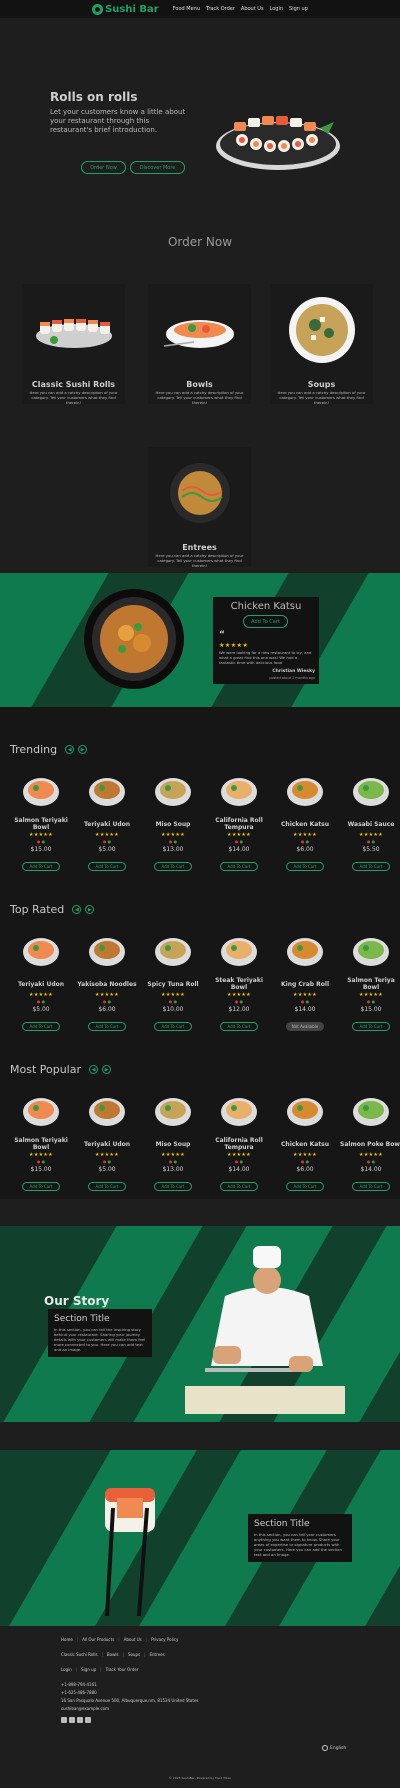  What do you see at coordinates (370, 821) in the screenshot?
I see `product-card: Wasabi Sauce ★★★★★ ● ● $5.50 Add To Cart` at bounding box center [370, 821].